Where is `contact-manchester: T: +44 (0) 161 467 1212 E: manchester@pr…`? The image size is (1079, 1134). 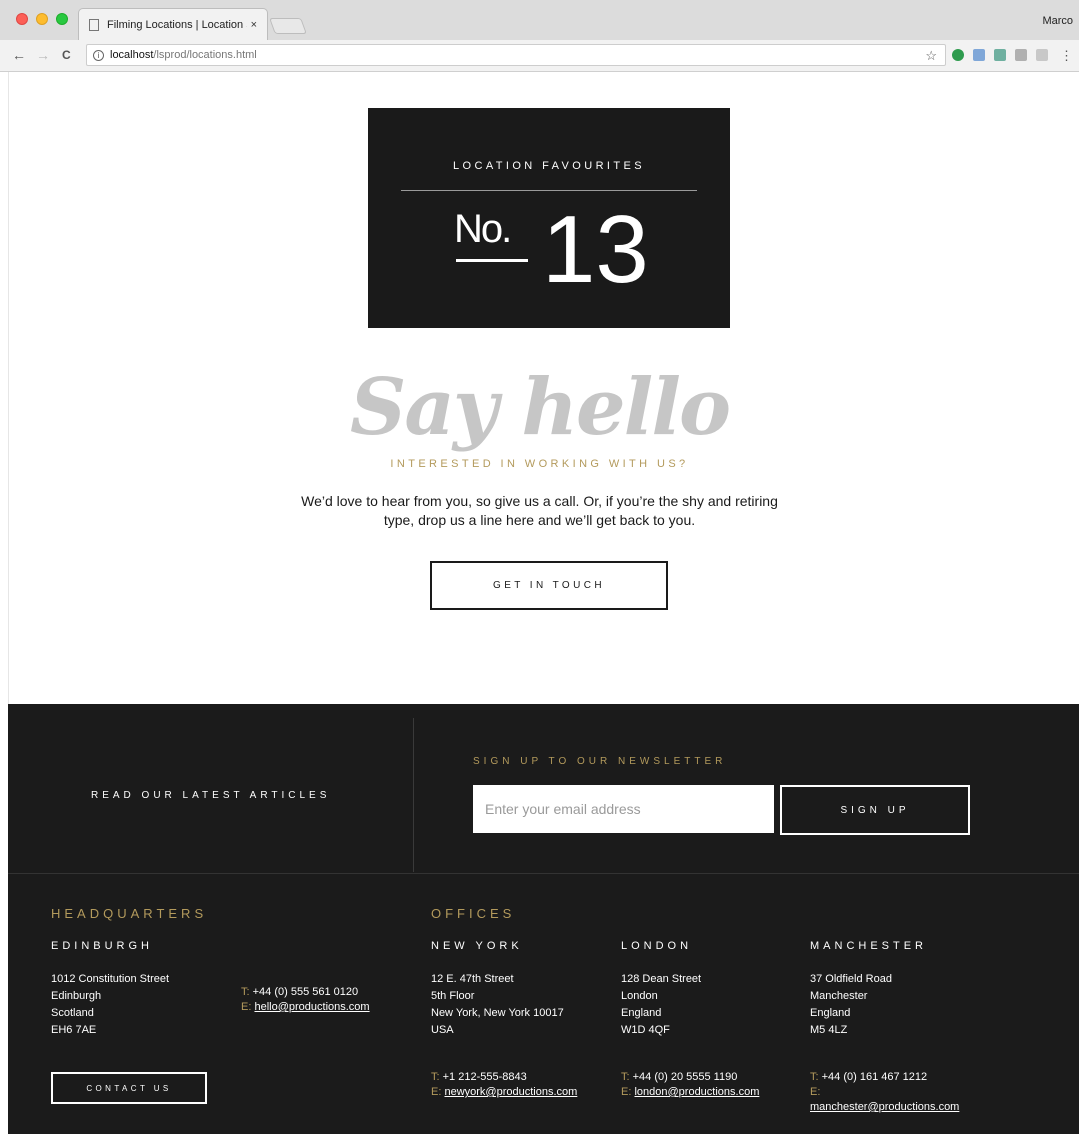
contact-manchester: T: +44 (0) 161 467 1212 E: manchester@pr… is located at coordinates (884, 1092).